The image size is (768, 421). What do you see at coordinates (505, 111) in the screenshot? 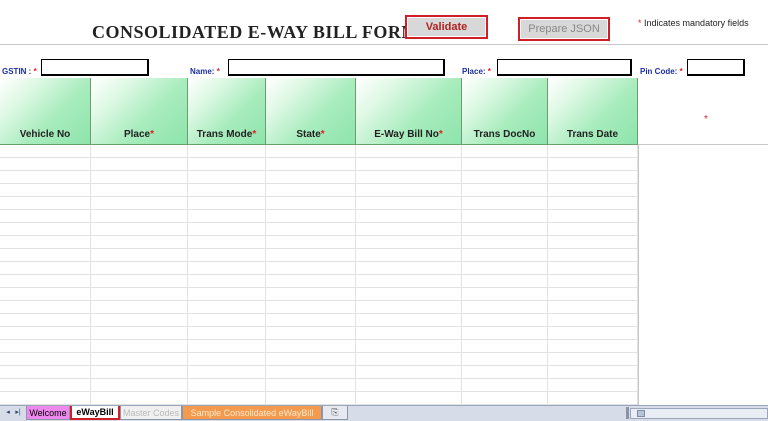
I see `col-trans-docno: Trans DocNo` at bounding box center [505, 111].